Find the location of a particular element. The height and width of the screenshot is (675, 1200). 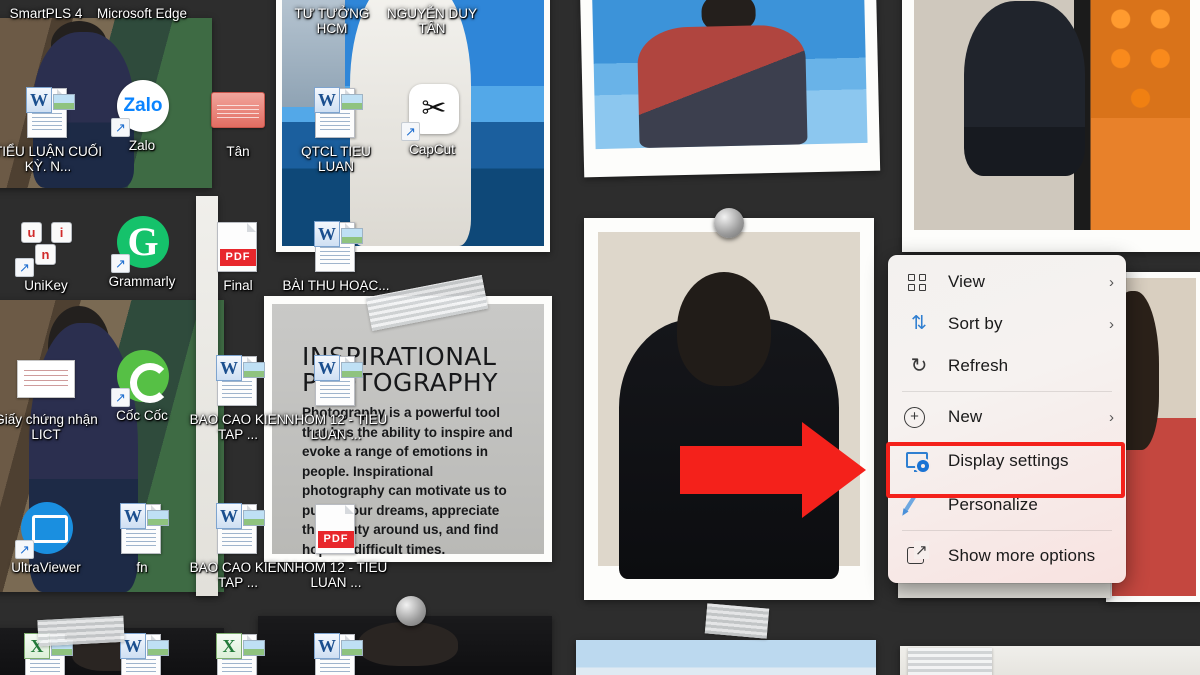

menu-item-label: Show more options is located at coordinates (1022, 555).